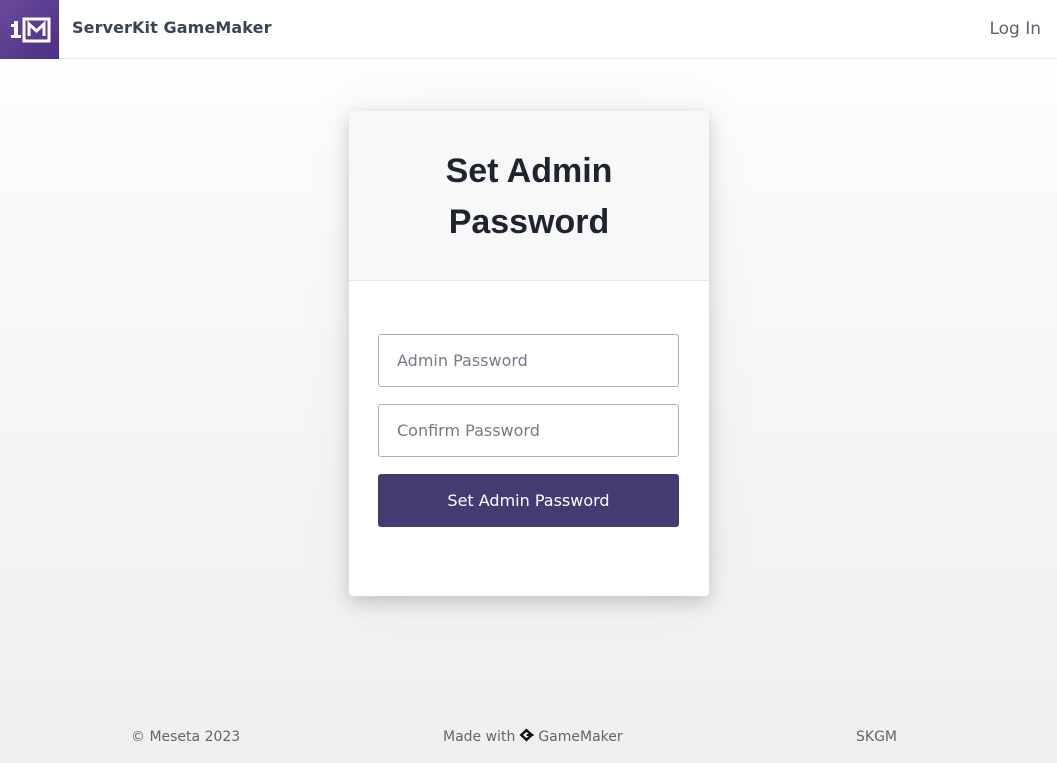 Image resolution: width=1057 pixels, height=763 pixels. I want to click on card-header: Set Admin Password, so click(529, 196).